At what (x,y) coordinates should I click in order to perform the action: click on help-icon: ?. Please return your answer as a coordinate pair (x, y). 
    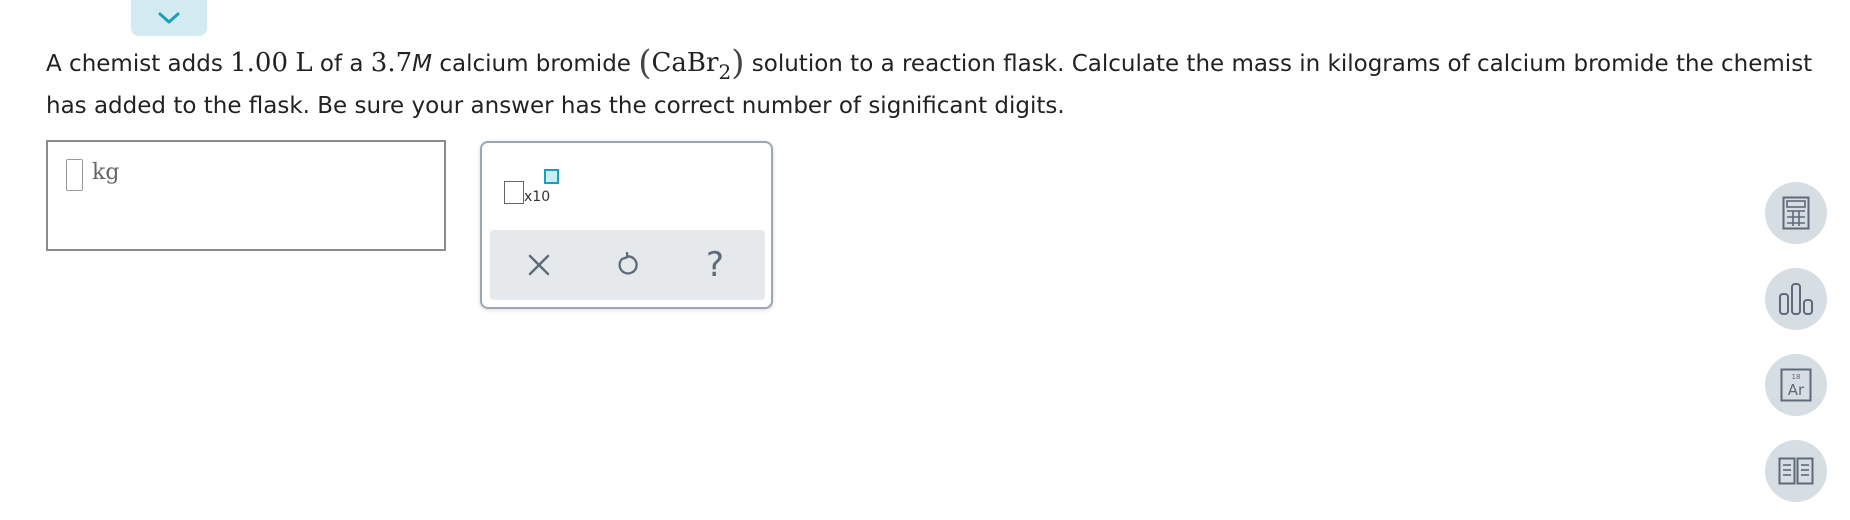
    Looking at the image, I should click on (715, 265).